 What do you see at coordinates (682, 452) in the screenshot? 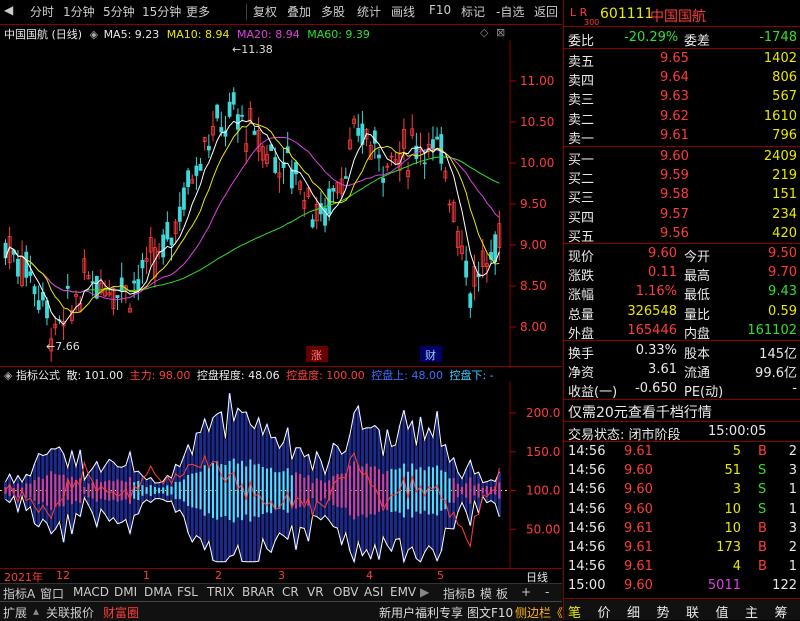
I see `trade-tick-row: 14:56 9.61 5 B 2` at bounding box center [682, 452].